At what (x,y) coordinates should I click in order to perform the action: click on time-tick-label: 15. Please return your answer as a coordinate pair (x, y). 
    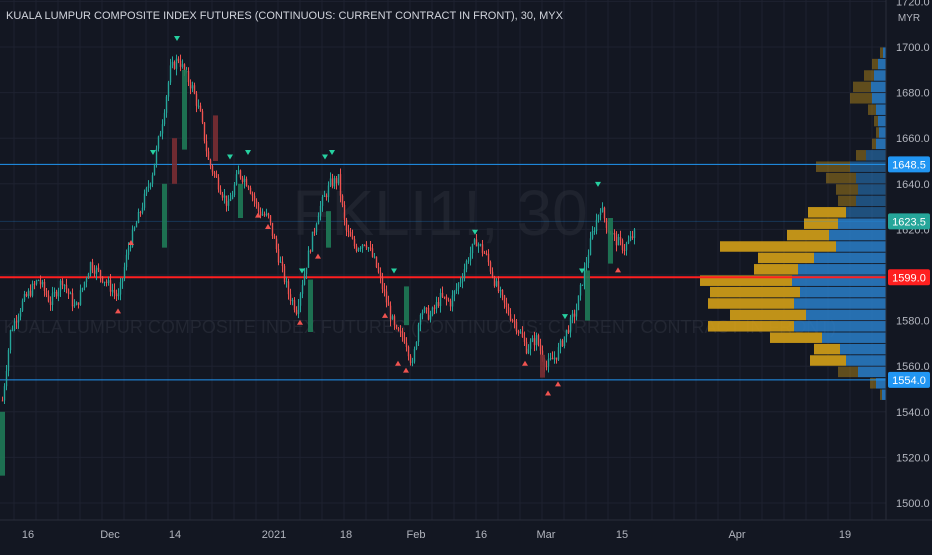
    Looking at the image, I should click on (622, 535).